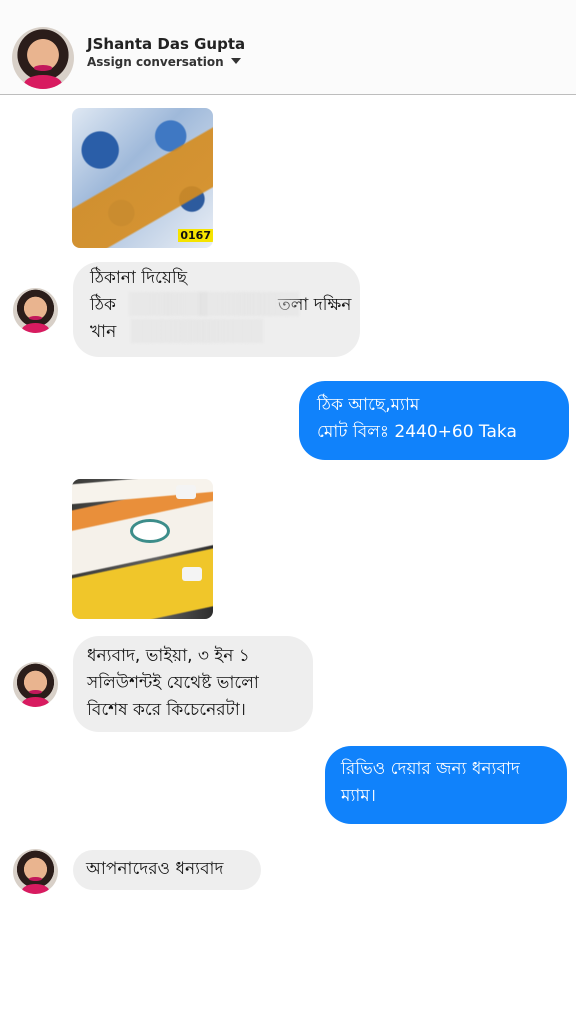 This screenshot has height=1024, width=576. I want to click on message-line: মোট বিলঃ 2440+60 Taka, so click(417, 432).